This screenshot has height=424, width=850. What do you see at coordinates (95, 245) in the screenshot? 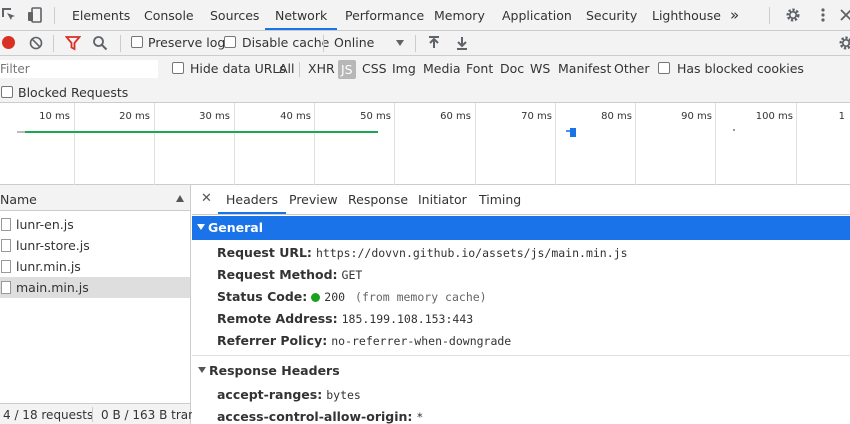
I see `request-row: lunr-store.js` at bounding box center [95, 245].